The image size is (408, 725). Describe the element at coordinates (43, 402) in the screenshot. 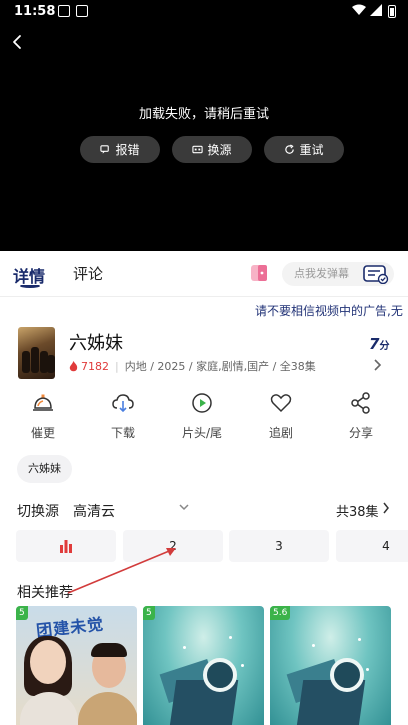

I see `bell-icon` at that location.